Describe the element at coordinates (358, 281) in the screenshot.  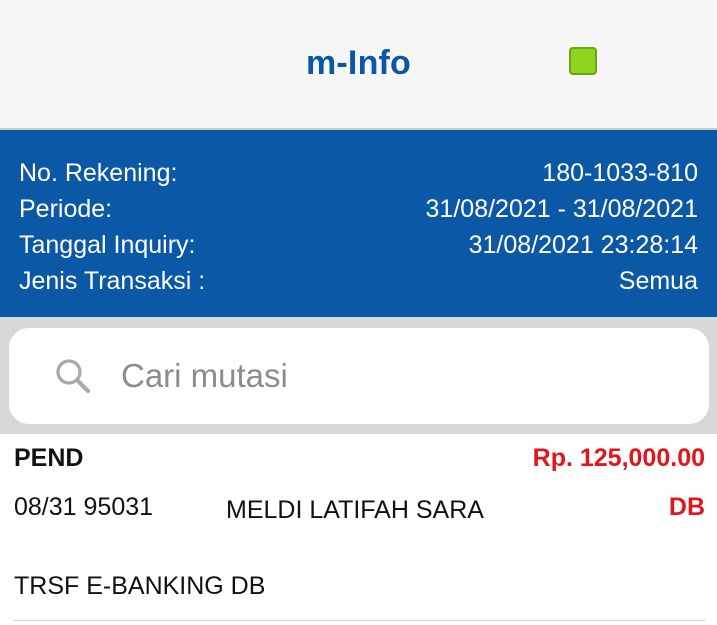
I see `transaction-type-row: Jenis Transaksi : Semua` at that location.